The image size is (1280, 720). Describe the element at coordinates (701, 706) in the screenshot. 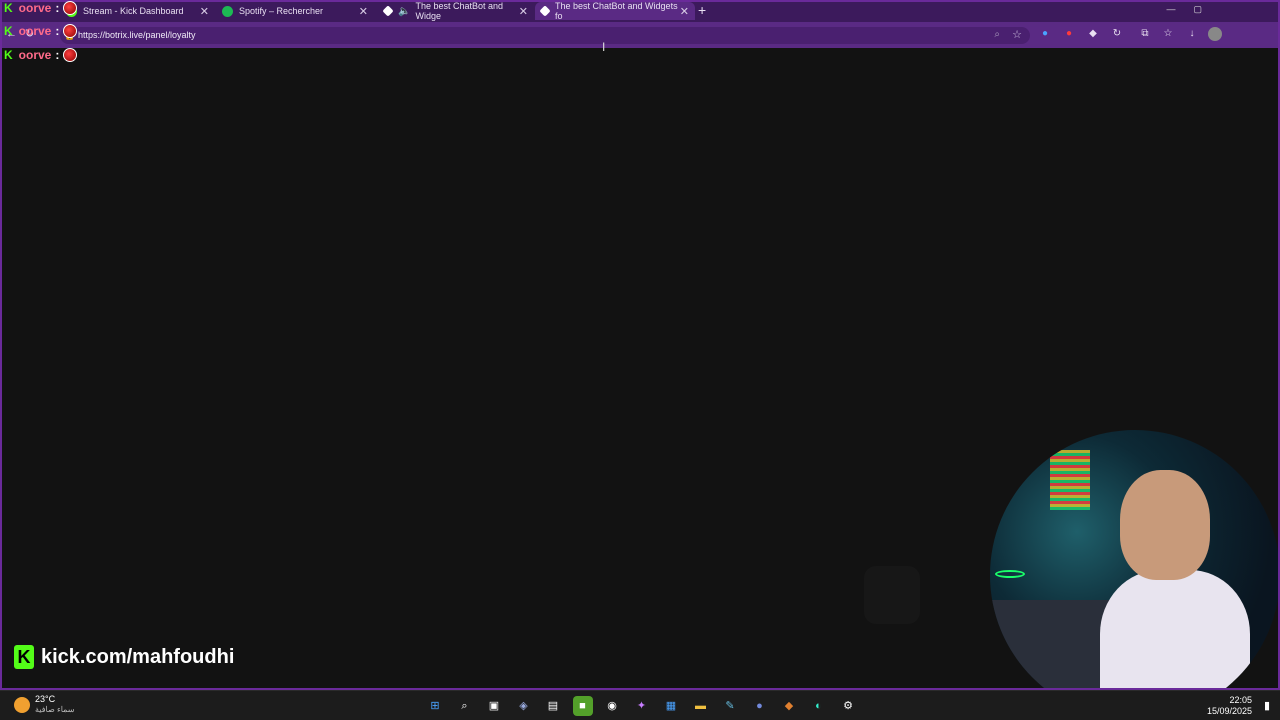

I see `folder-icon: ▬` at that location.